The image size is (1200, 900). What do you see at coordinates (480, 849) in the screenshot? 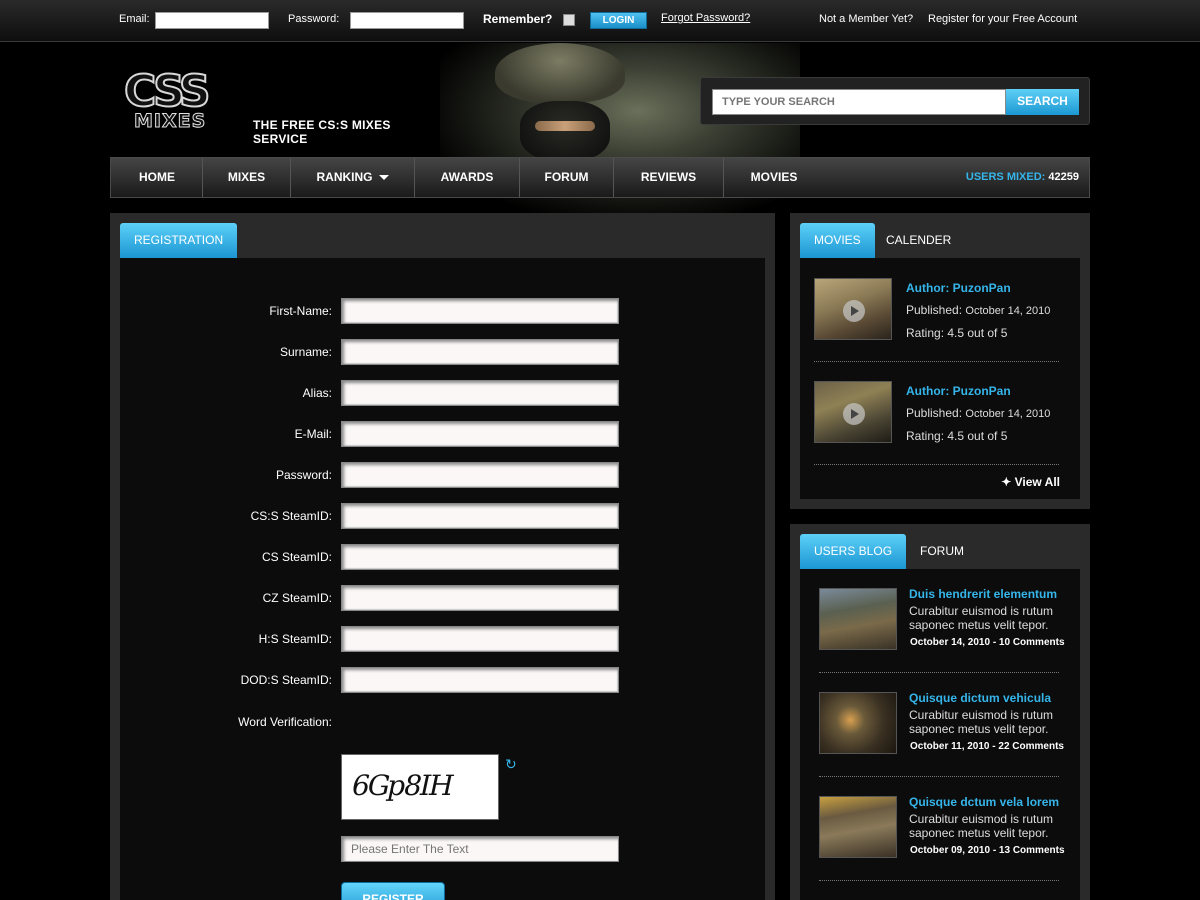
I see `captcha-input` at bounding box center [480, 849].